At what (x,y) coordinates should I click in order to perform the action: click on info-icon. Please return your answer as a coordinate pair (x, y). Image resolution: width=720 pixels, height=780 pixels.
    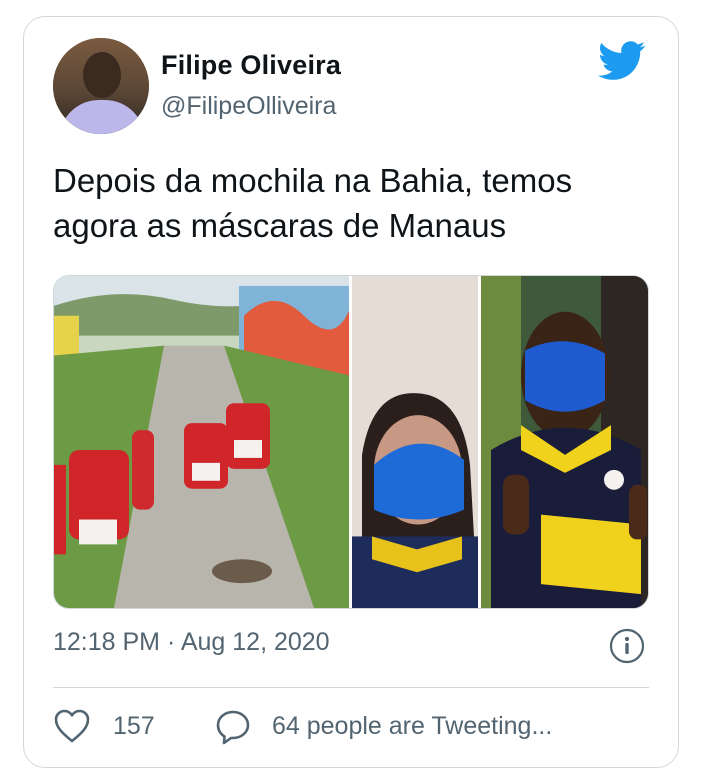
    Looking at the image, I should click on (627, 646).